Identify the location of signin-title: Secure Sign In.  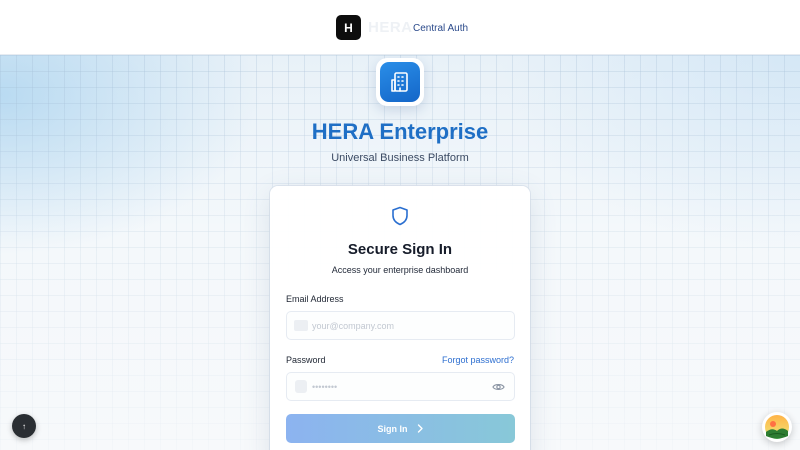
(400, 249).